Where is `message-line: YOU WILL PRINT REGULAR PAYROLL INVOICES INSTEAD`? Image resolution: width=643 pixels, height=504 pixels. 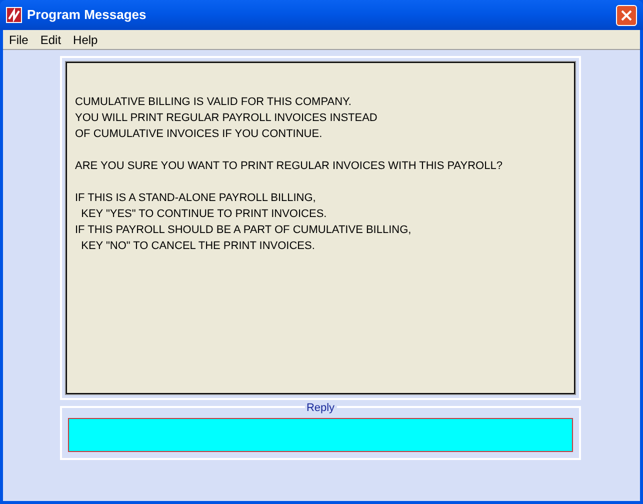
message-line: YOU WILL PRINT REGULAR PAYROLL INVOICES INSTEAD is located at coordinates (226, 118).